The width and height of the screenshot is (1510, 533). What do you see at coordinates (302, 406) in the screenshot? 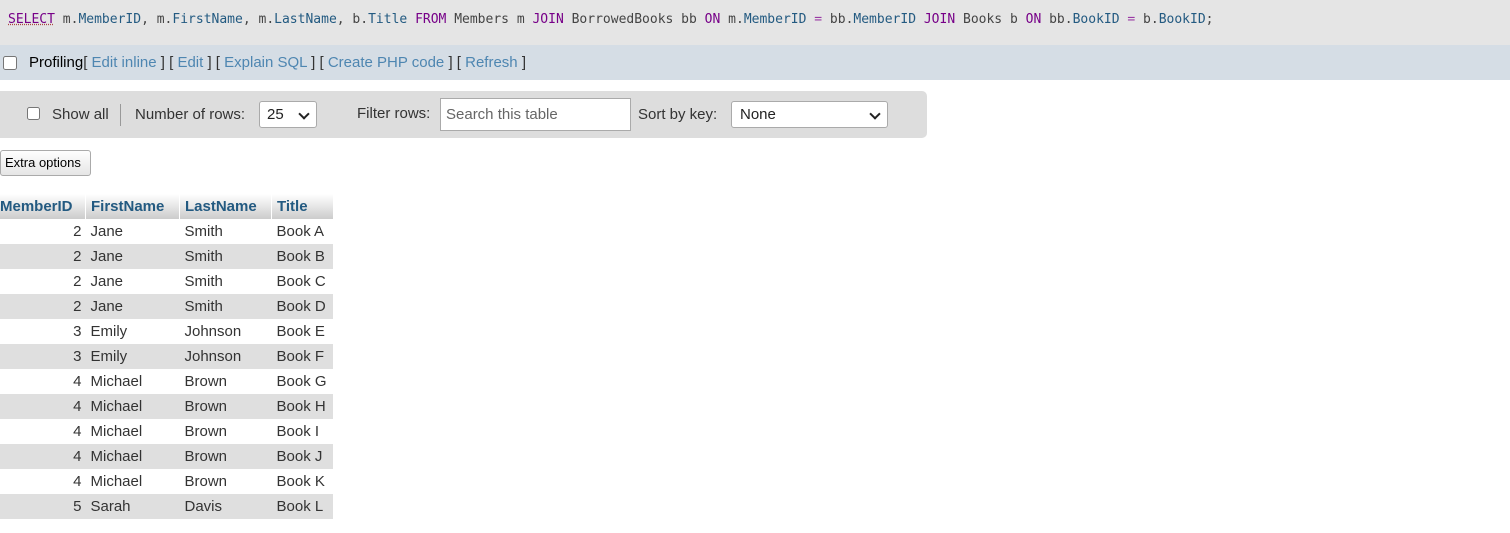
I see `cell-title: Book H` at bounding box center [302, 406].